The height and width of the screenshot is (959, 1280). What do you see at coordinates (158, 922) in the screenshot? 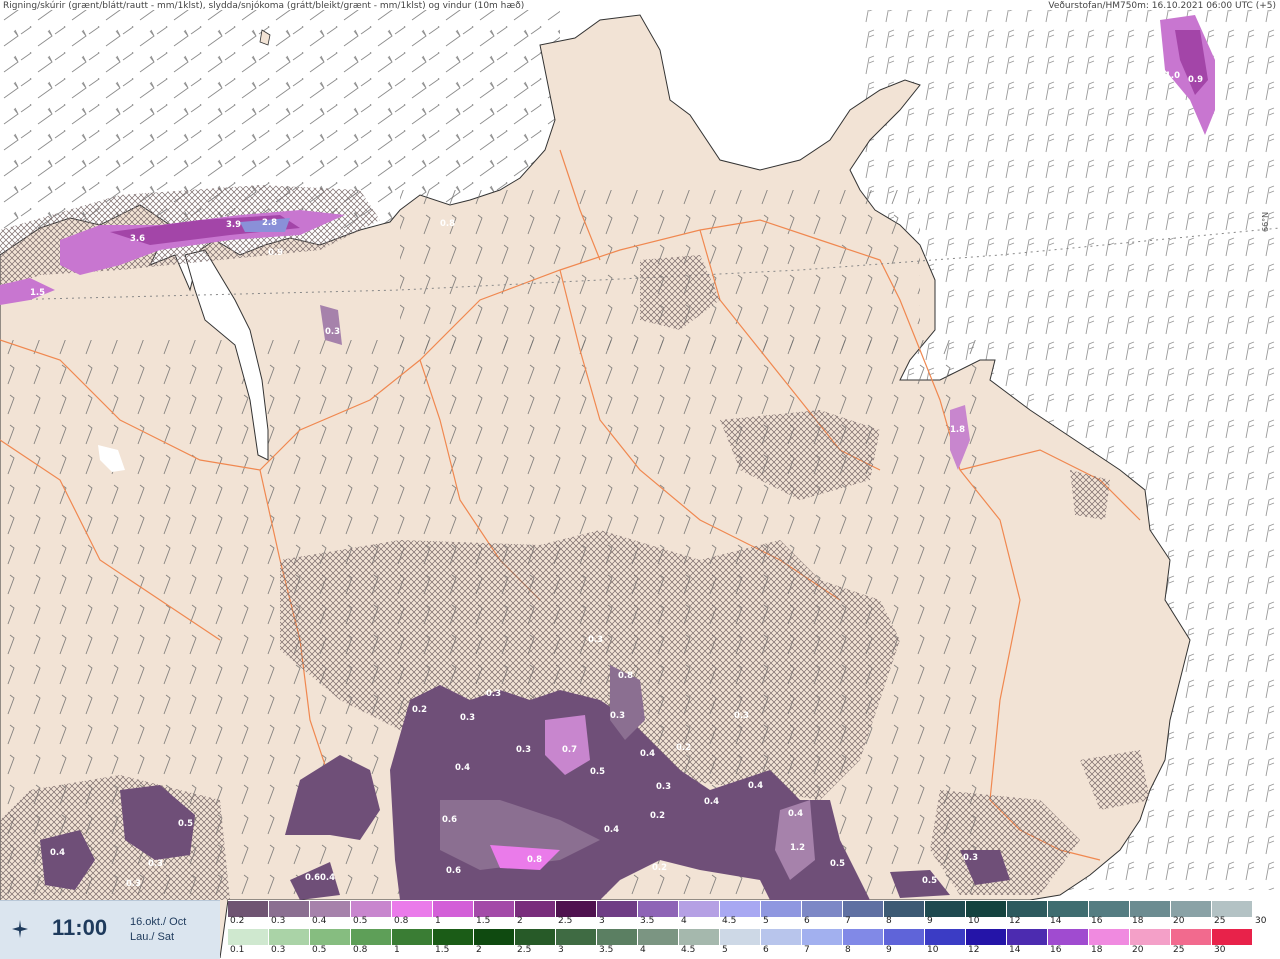
I see `forecast-date: 16.okt./ Oct` at bounding box center [158, 922].